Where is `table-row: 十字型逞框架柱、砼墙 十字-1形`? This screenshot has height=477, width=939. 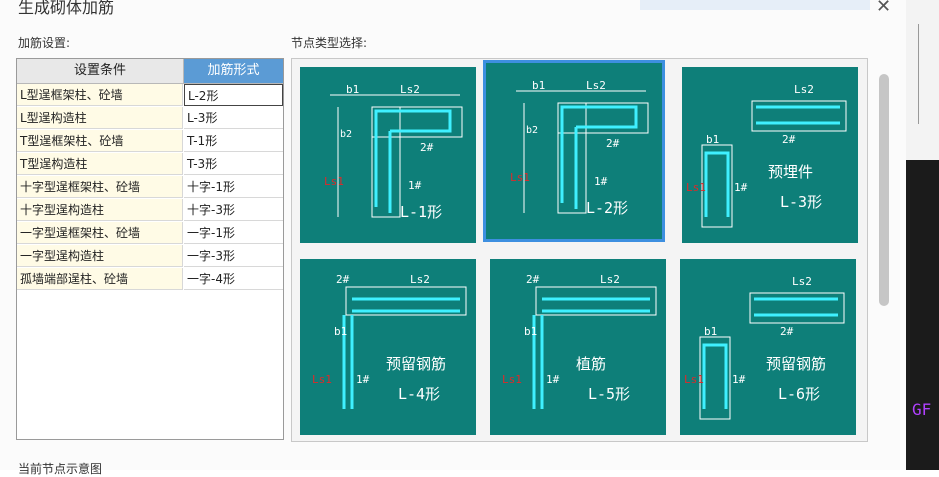
table-row: 十字型逞框架柱、砼墙 十字-1形 is located at coordinates (150, 187).